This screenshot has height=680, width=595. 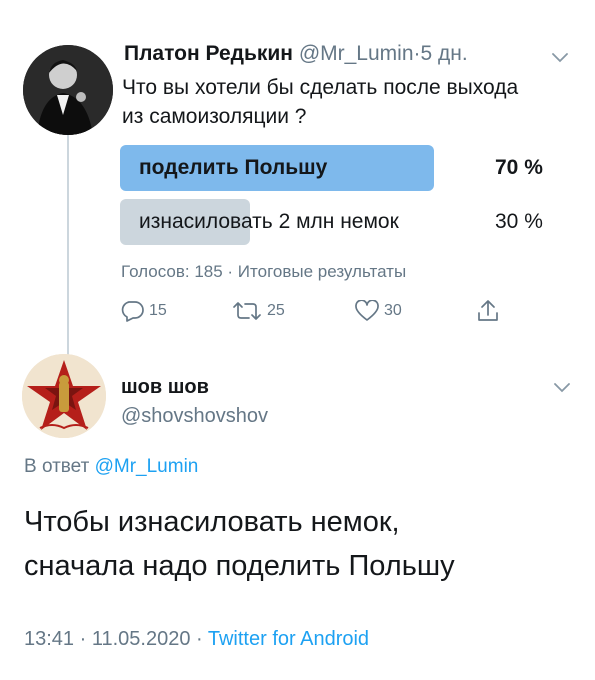 What do you see at coordinates (264, 271) in the screenshot?
I see `poll-summary: Голосов: 185 · Итоговые результаты` at bounding box center [264, 271].